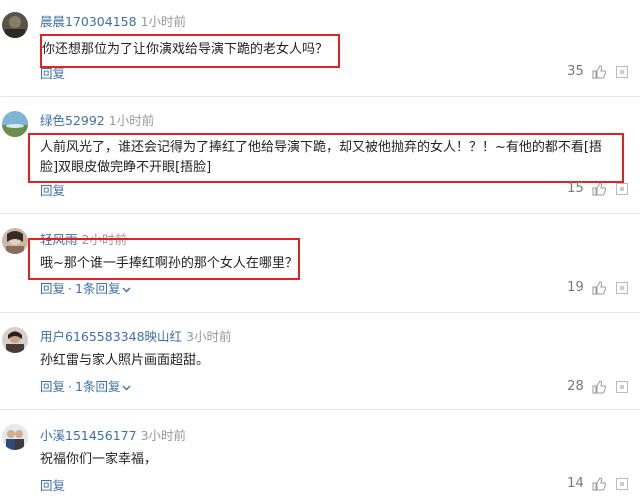 This screenshot has height=501, width=640. I want to click on comment-text: 孙红雷与家人照片画面超甜。, so click(124, 361).